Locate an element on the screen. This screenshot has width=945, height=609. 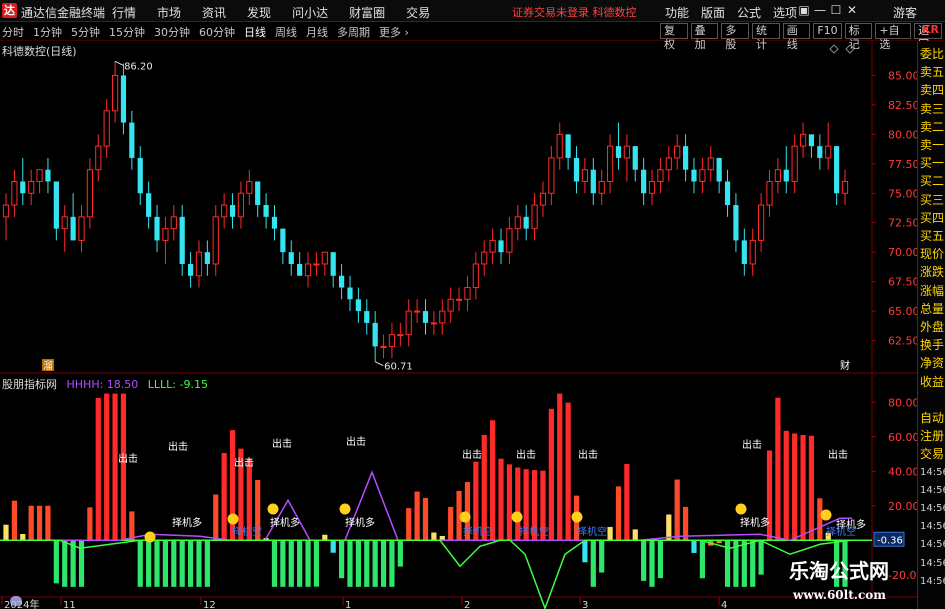
sidebar-item: 涨幅 is located at coordinates (932, 291).